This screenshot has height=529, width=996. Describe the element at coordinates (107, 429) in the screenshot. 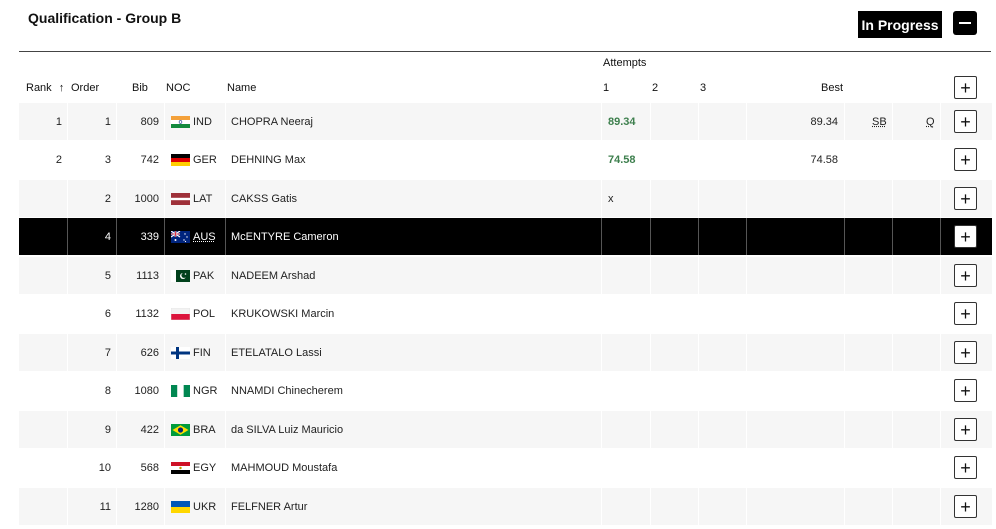

I see `order-cell: 9` at that location.